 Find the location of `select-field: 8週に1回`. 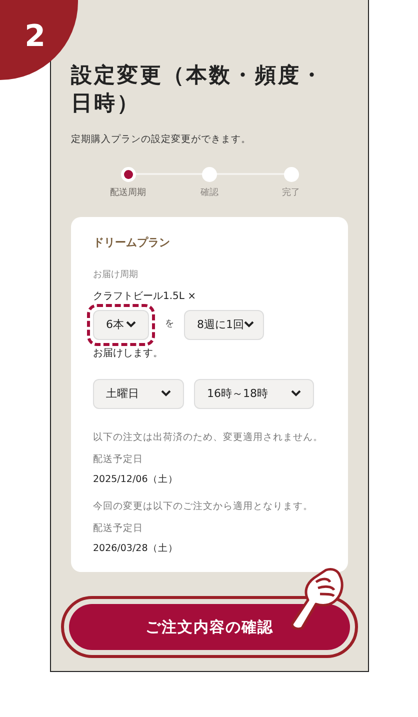

select-field: 8週に1回 is located at coordinates (224, 325).